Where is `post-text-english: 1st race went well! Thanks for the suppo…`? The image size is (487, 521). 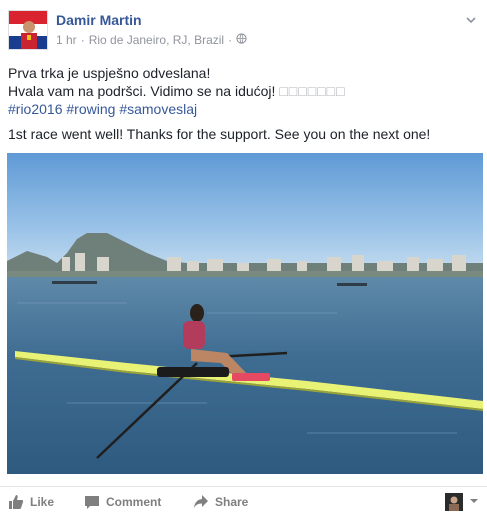 post-text-english: 1st race went well! Thanks for the suppo… is located at coordinates (219, 134).